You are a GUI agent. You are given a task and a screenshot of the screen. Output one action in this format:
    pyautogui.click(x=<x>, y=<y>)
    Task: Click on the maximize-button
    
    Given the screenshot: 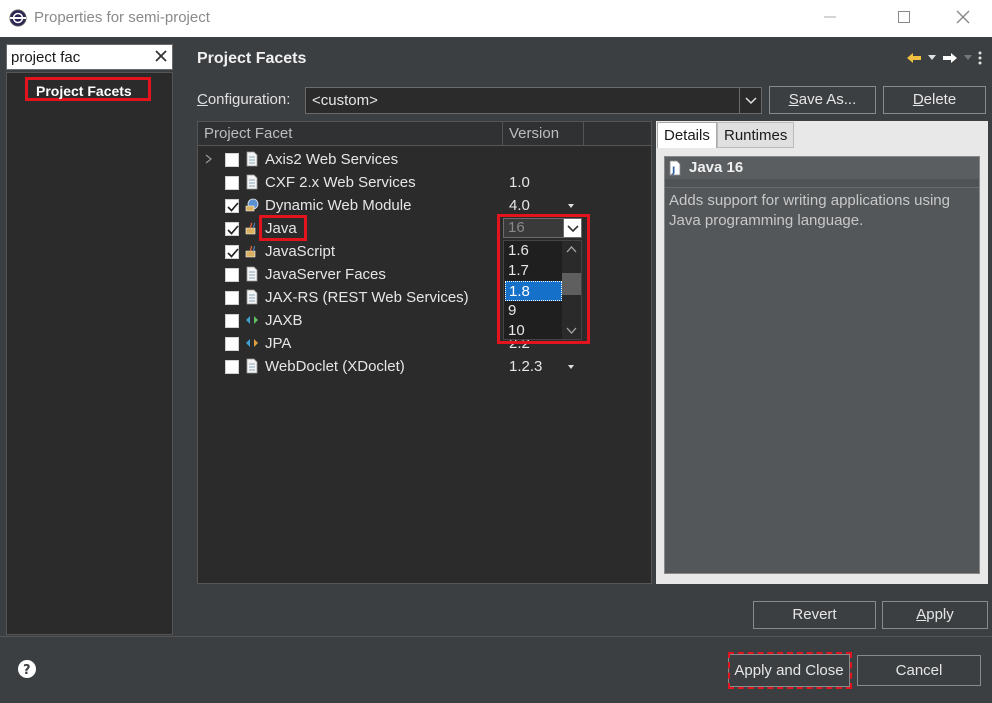 What is the action you would take?
    pyautogui.click(x=904, y=18)
    